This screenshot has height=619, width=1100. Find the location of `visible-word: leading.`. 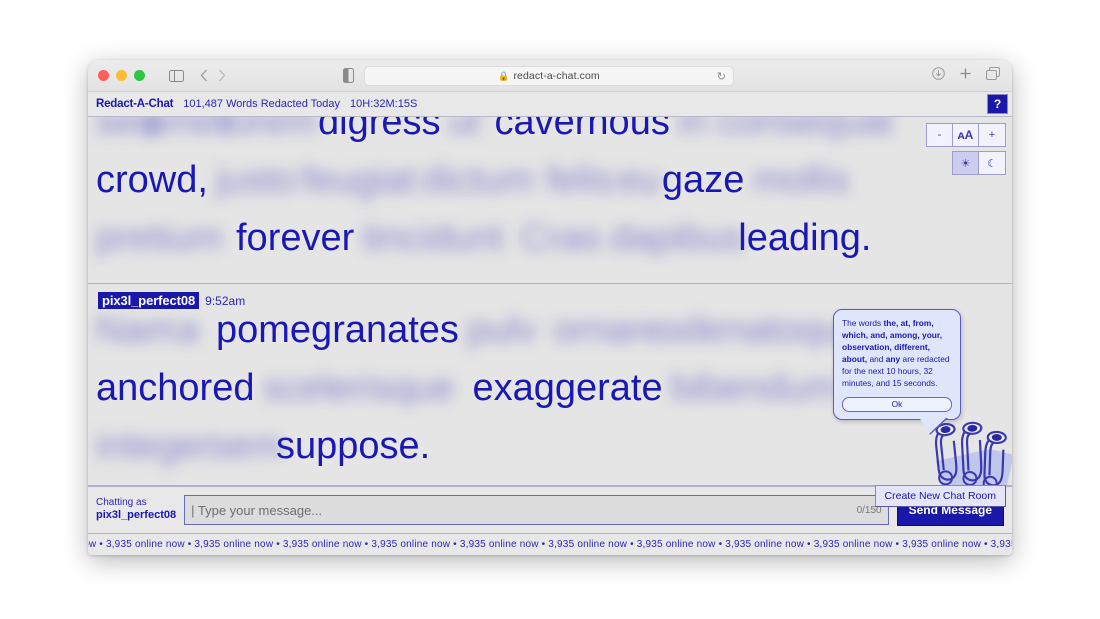

visible-word: leading. is located at coordinates (805, 238).